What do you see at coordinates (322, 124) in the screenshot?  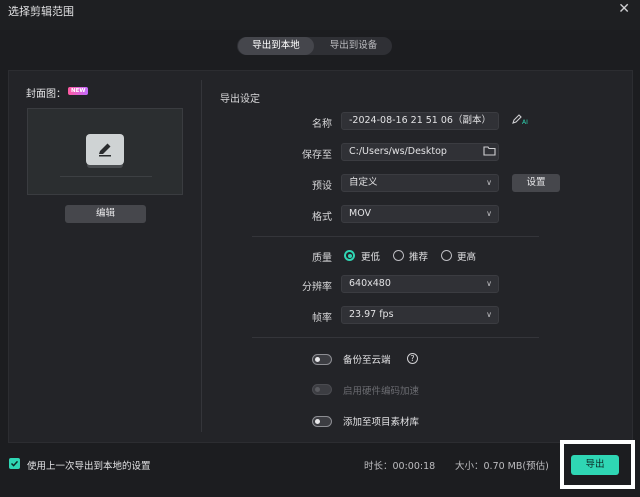 I see `name-label: 名称` at bounding box center [322, 124].